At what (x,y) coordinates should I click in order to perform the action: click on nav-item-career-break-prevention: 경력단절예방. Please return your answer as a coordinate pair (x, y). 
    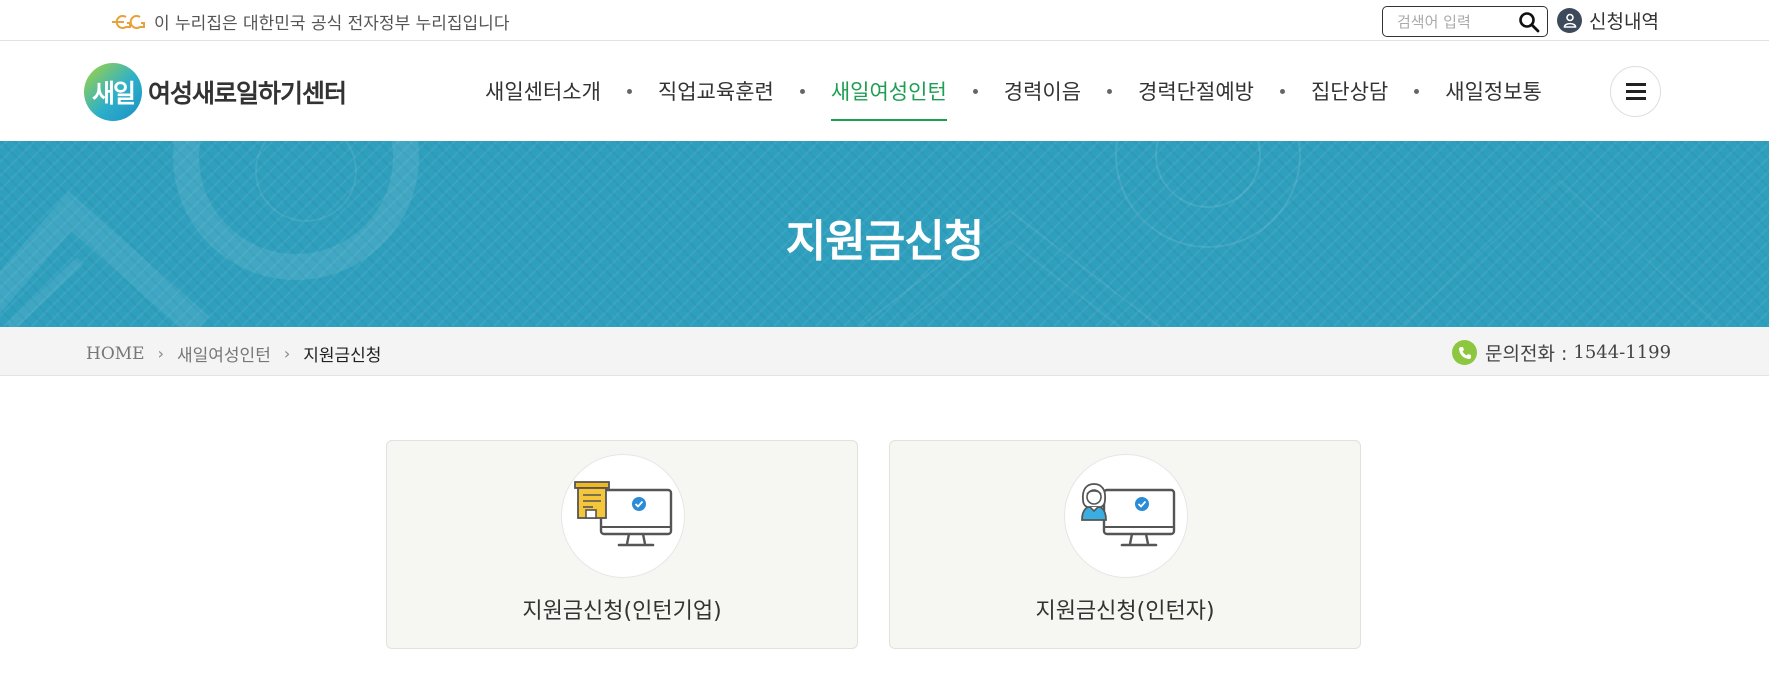
    Looking at the image, I should click on (1196, 91).